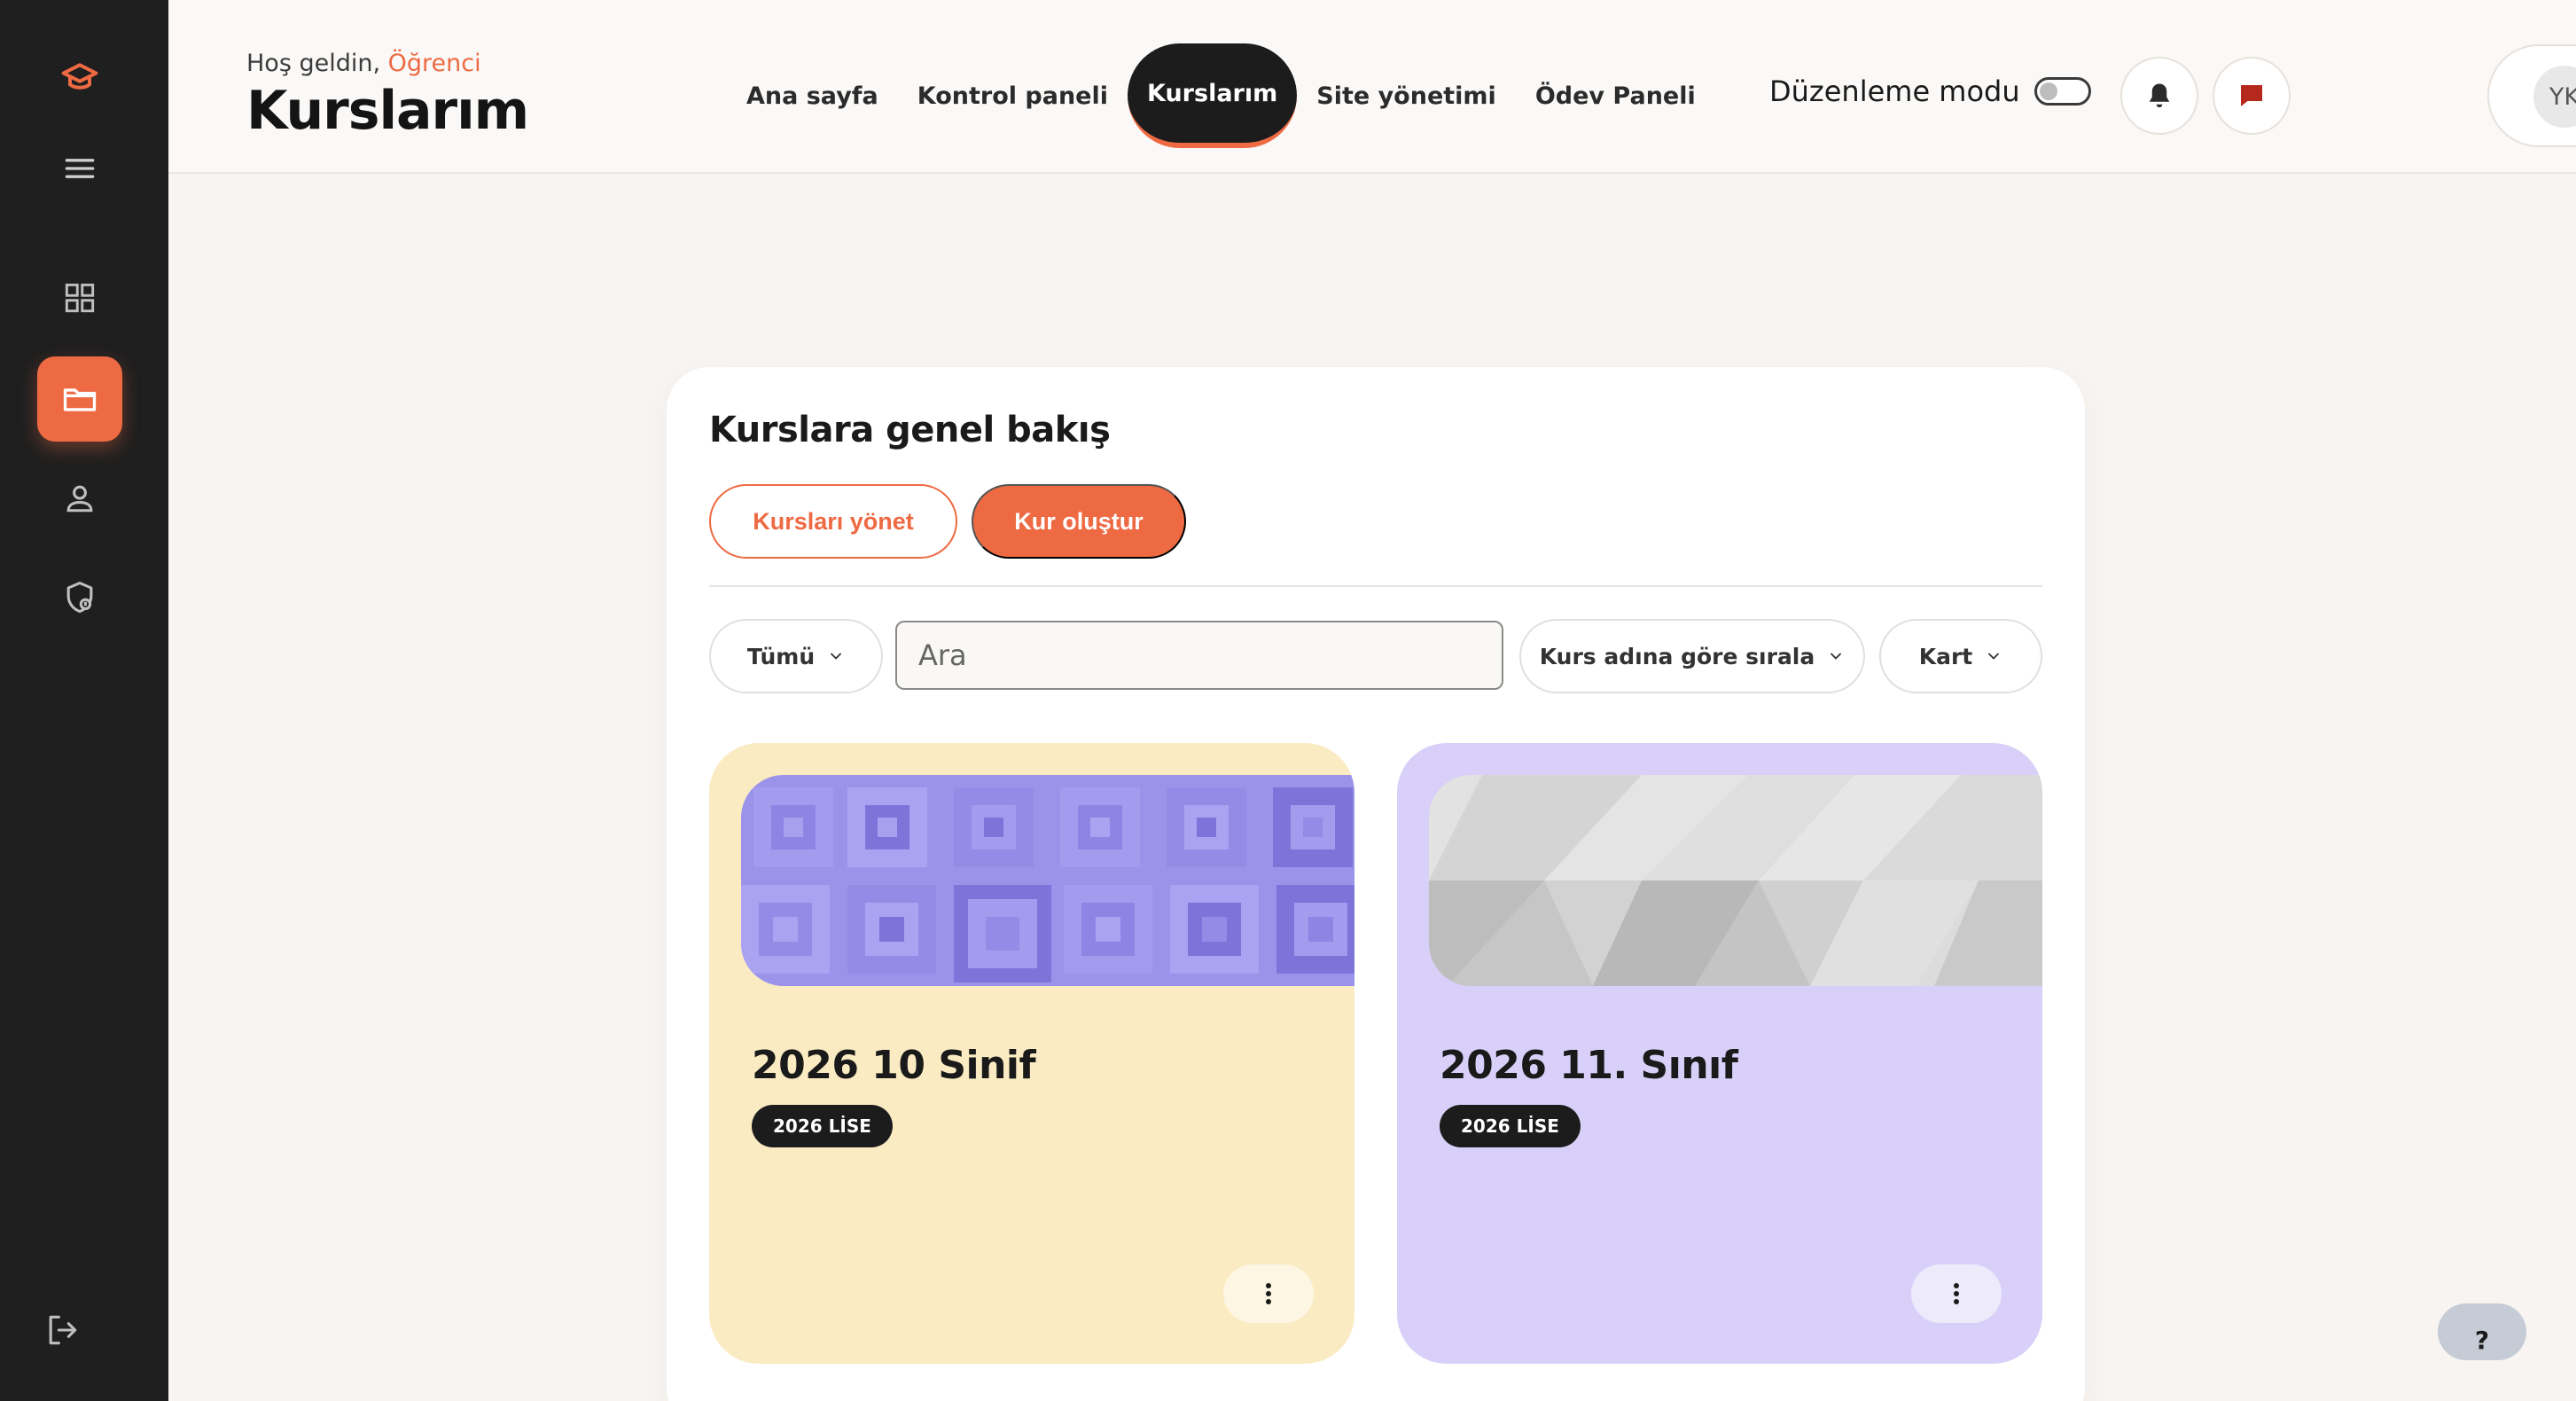  What do you see at coordinates (812, 95) in the screenshot?
I see `nav-home: Ana sayfa` at bounding box center [812, 95].